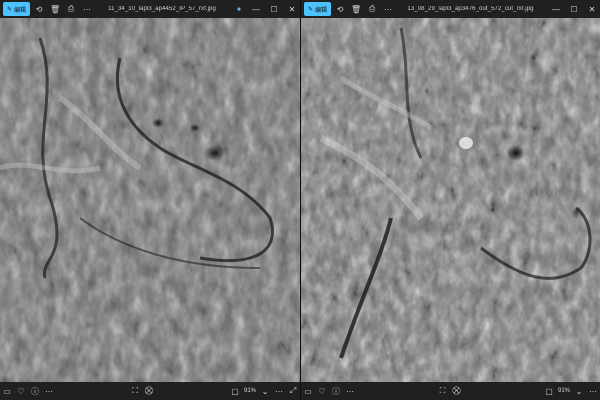 This screenshot has height=400, width=600. Describe the element at coordinates (564, 391) in the screenshot. I see `right-zoom-level: 91%` at that location.